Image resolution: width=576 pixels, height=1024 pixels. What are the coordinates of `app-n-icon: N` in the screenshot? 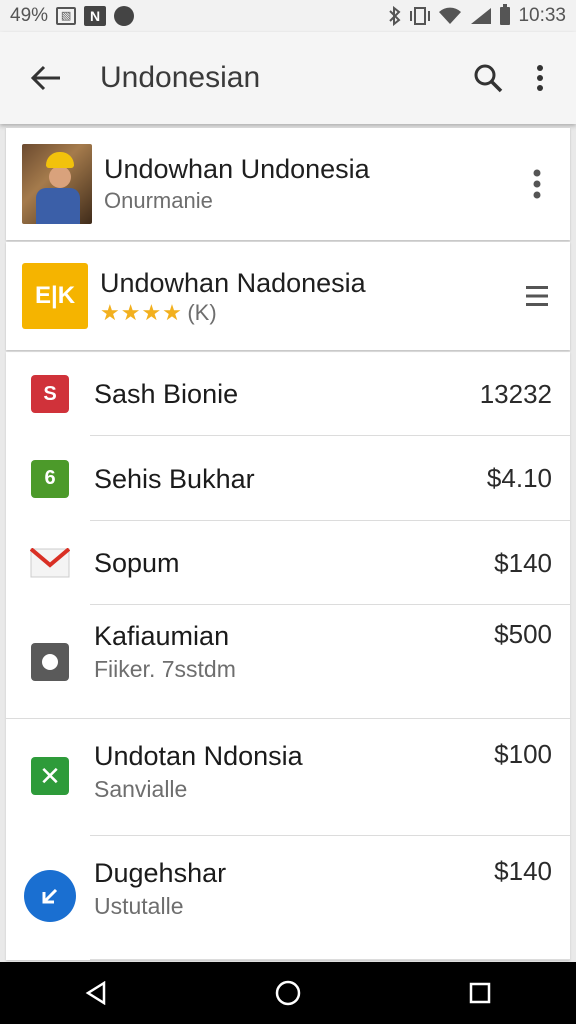 It's located at (95, 16).